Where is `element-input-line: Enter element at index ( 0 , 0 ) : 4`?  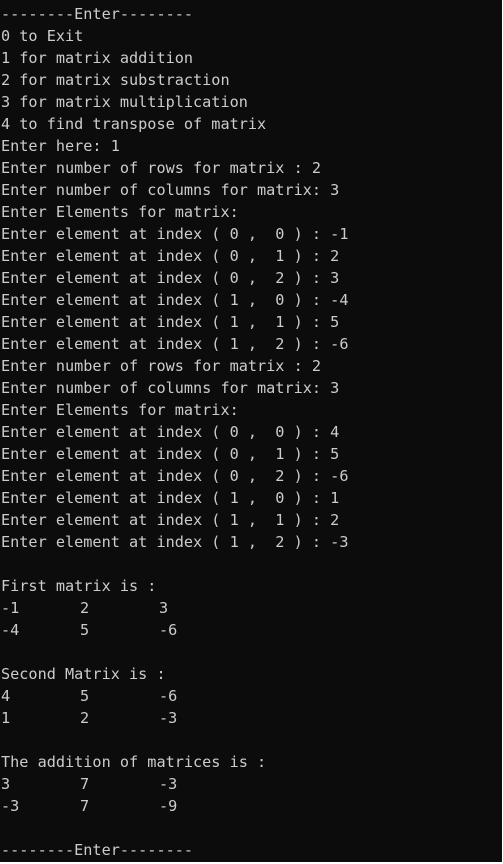 element-input-line: Enter element at index ( 0 , 0 ) : 4 is located at coordinates (170, 432).